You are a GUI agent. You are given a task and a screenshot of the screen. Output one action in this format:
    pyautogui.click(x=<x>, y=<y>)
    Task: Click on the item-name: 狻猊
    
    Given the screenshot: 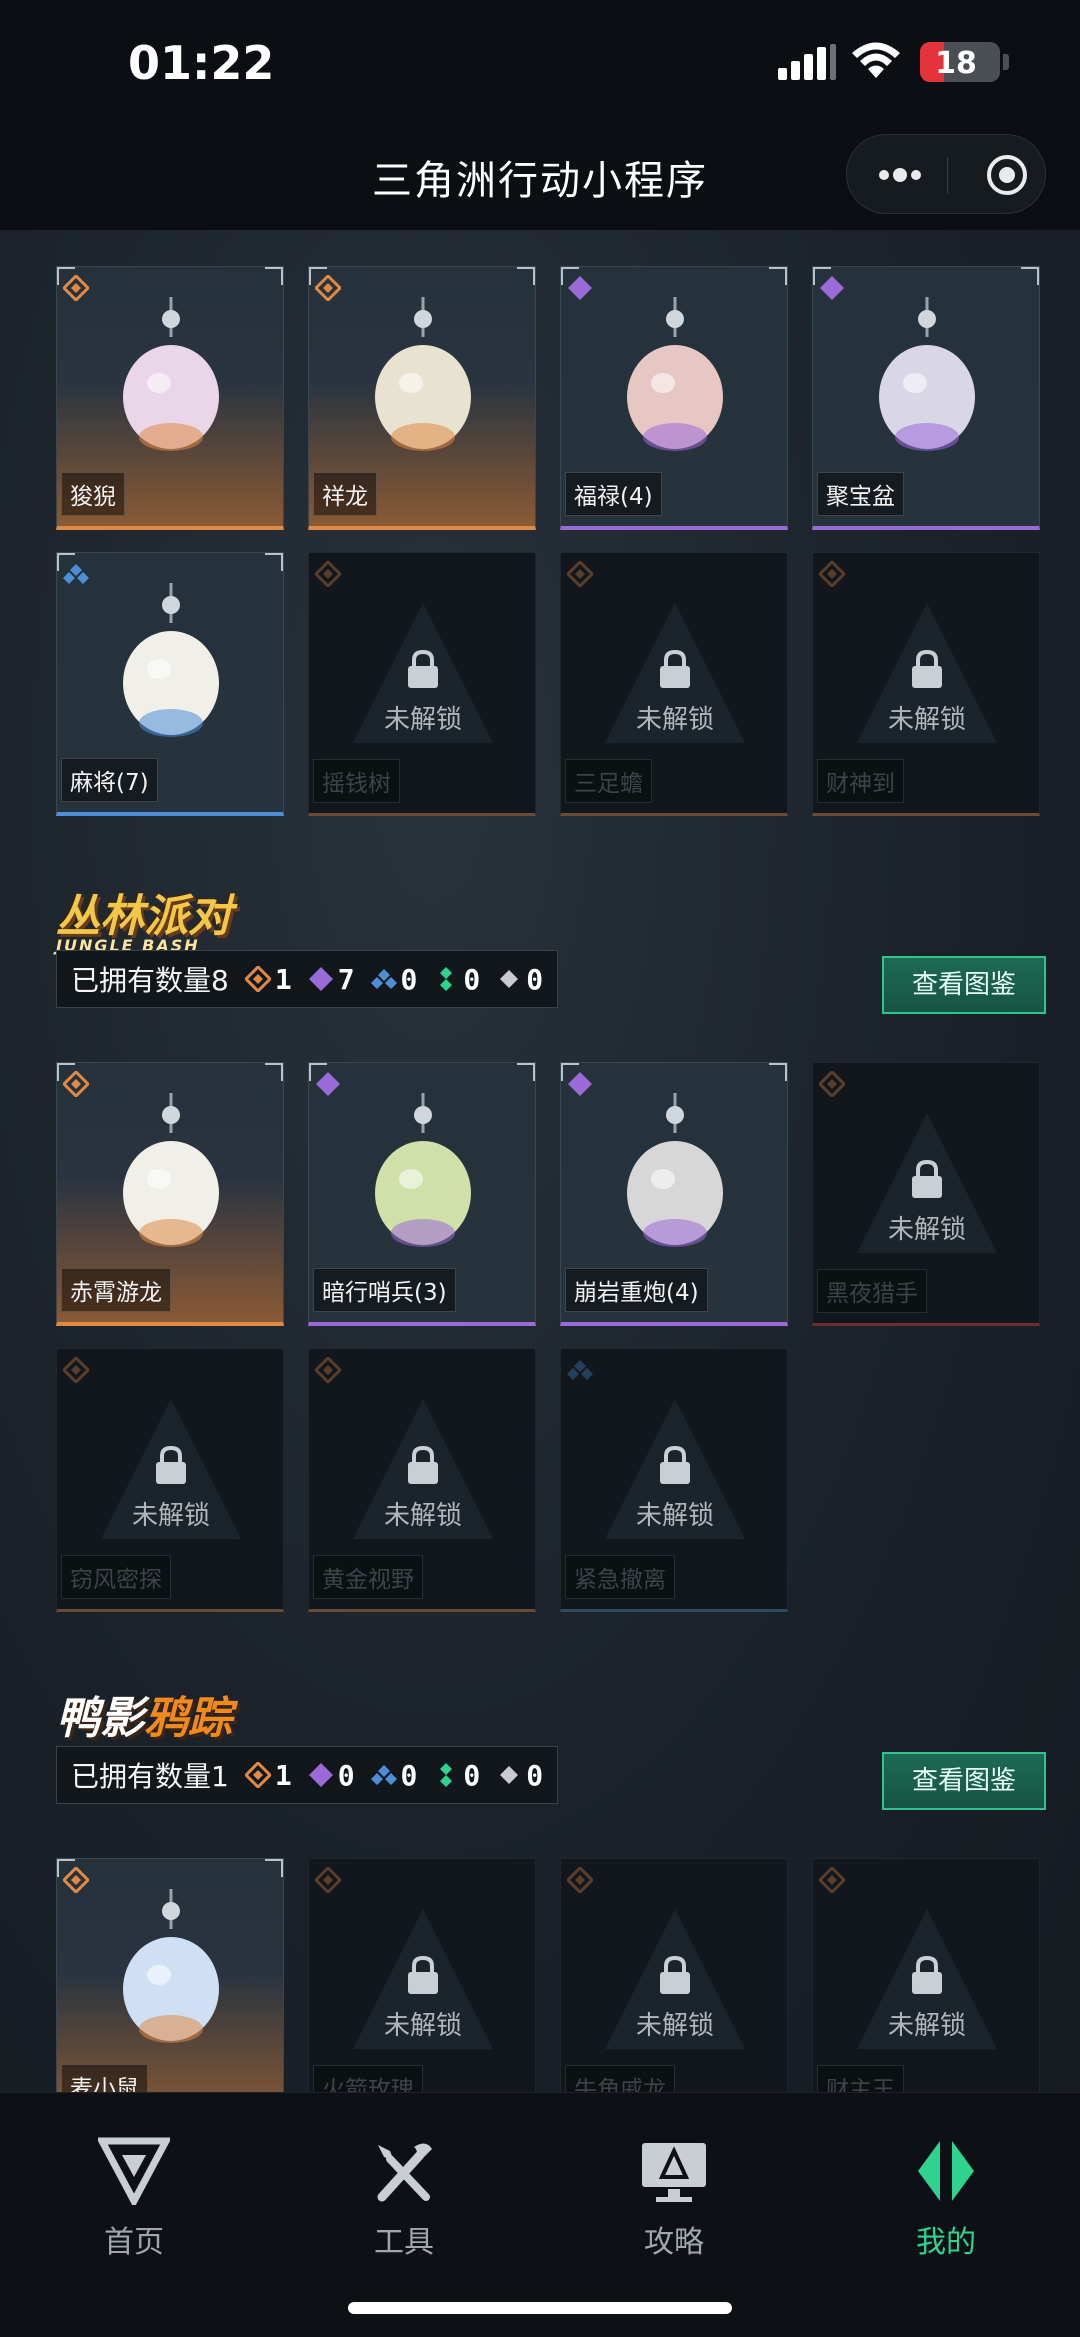 What is the action you would take?
    pyautogui.click(x=93, y=494)
    